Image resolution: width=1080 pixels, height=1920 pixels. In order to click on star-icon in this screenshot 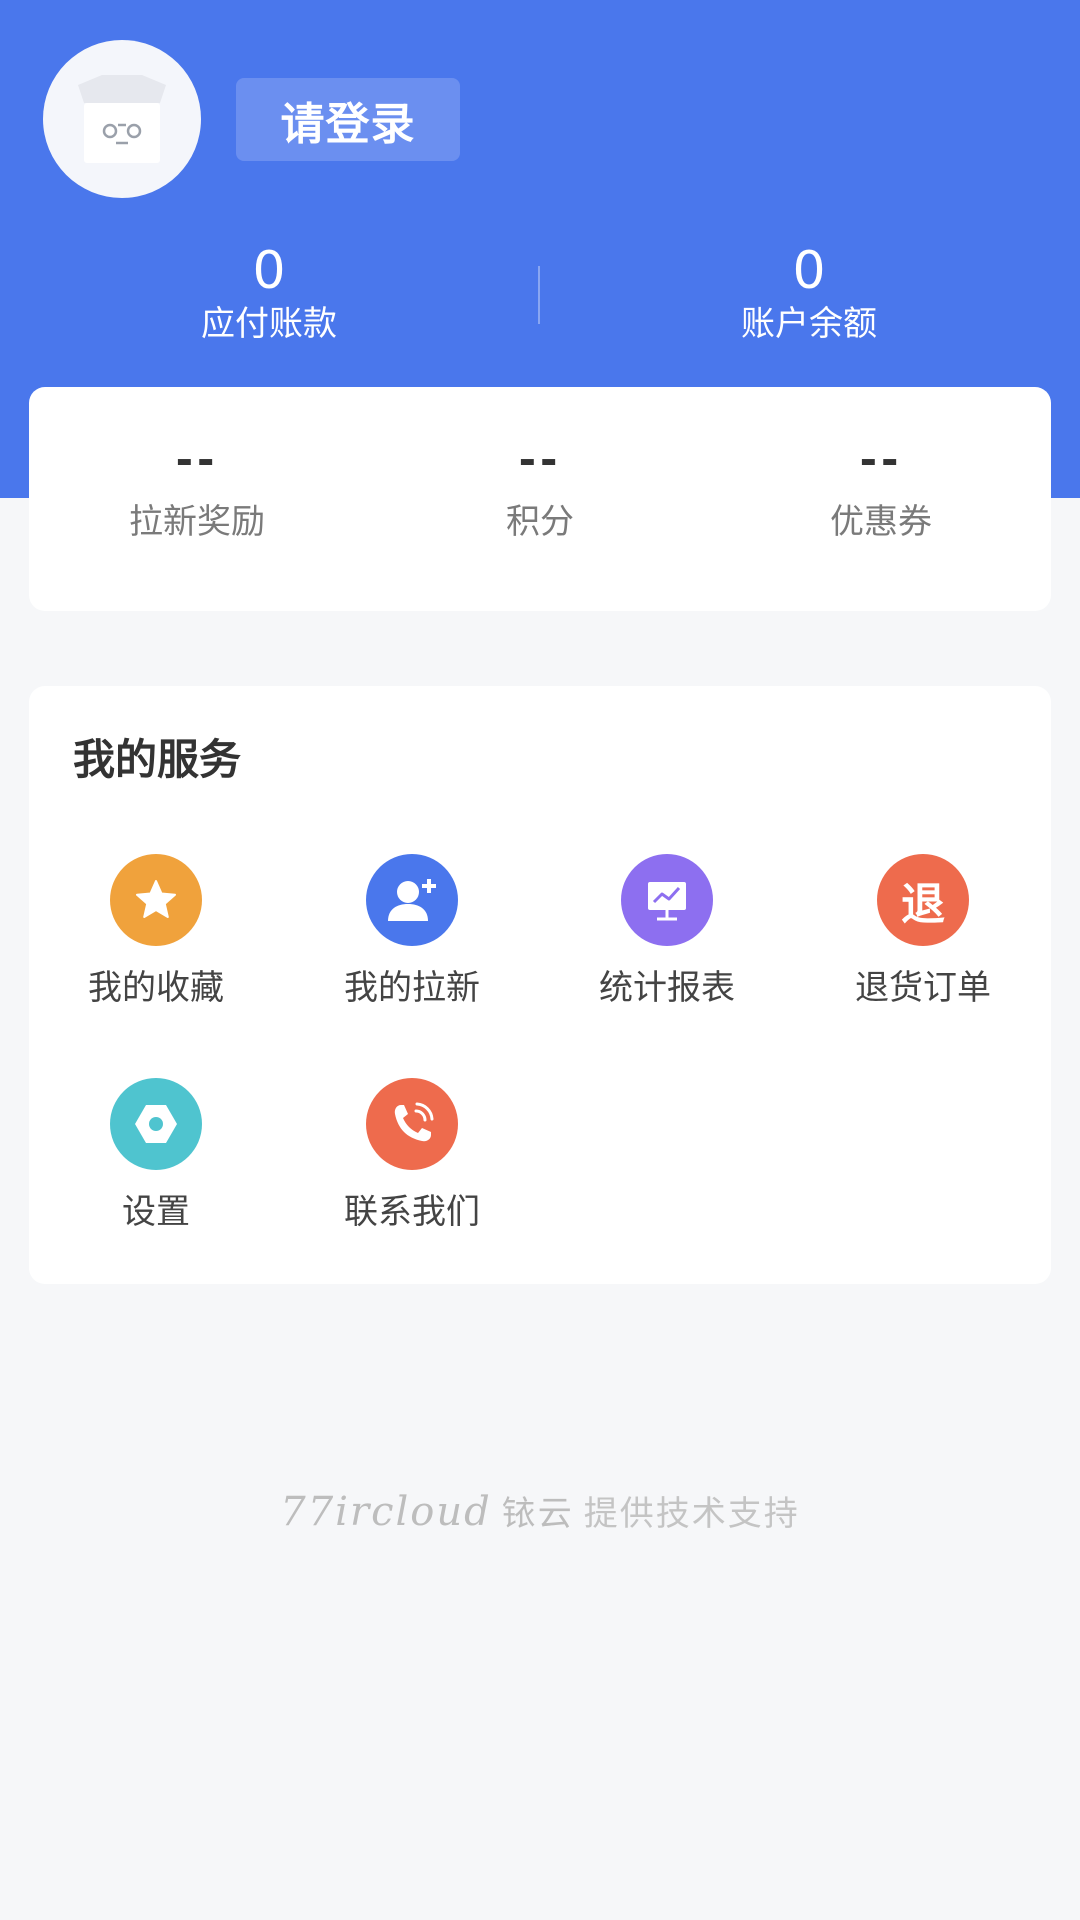, I will do `click(156, 900)`.